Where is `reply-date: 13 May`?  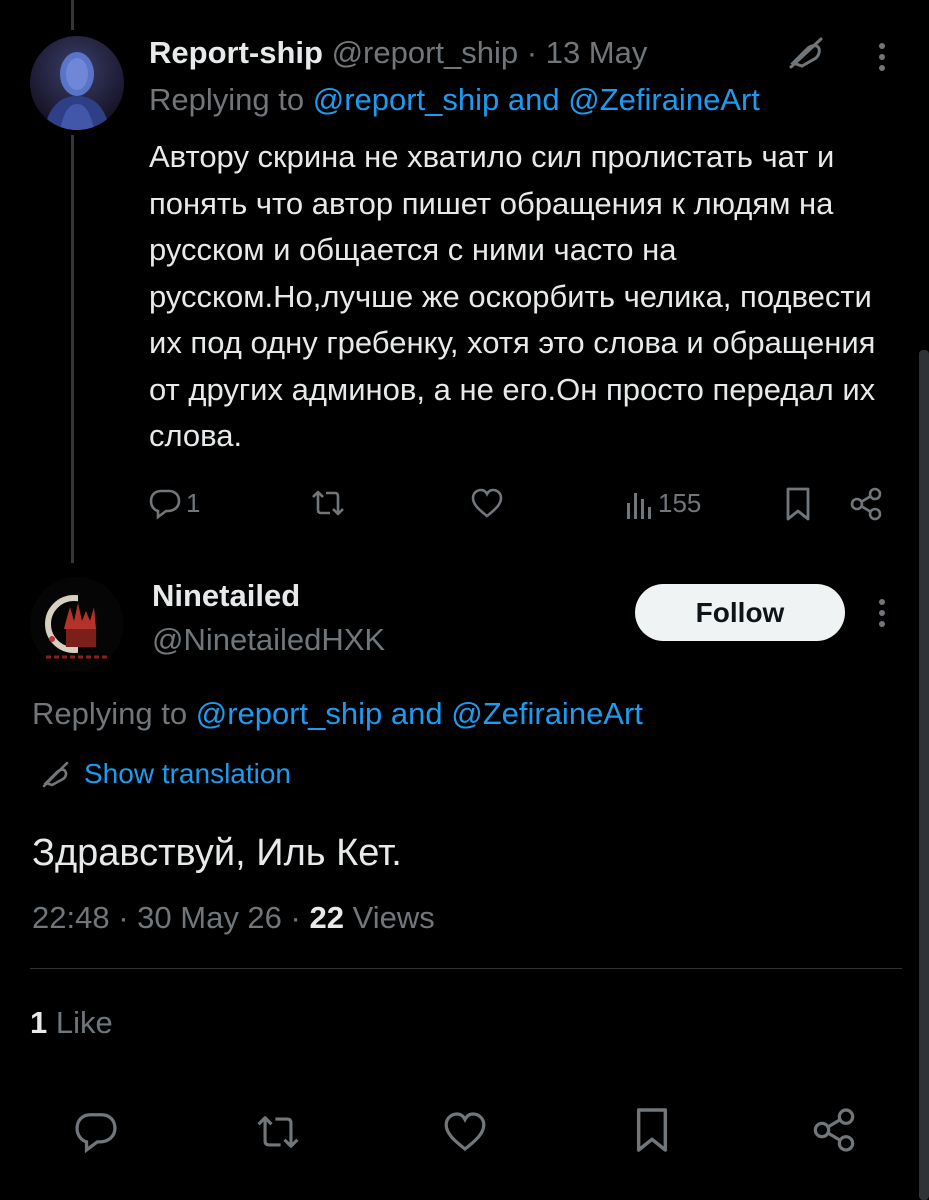
reply-date: 13 May is located at coordinates (597, 52).